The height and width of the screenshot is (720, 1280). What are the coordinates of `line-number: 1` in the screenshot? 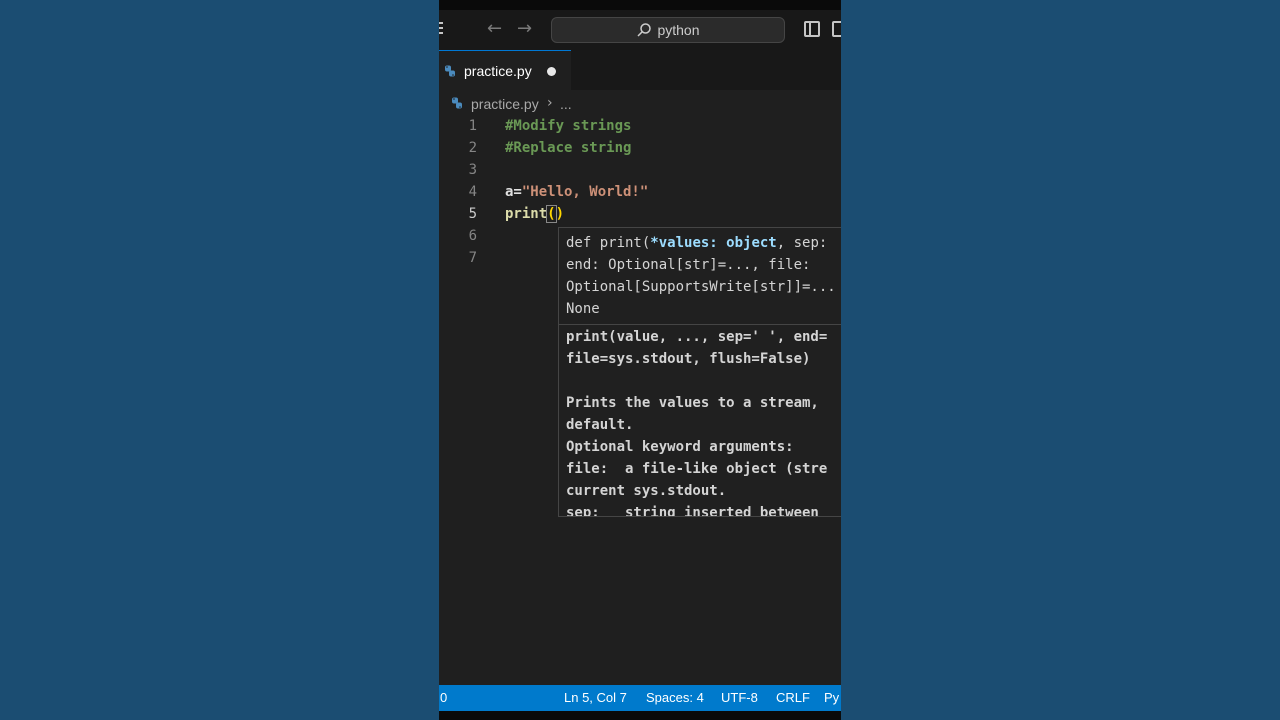 It's located at (472, 126).